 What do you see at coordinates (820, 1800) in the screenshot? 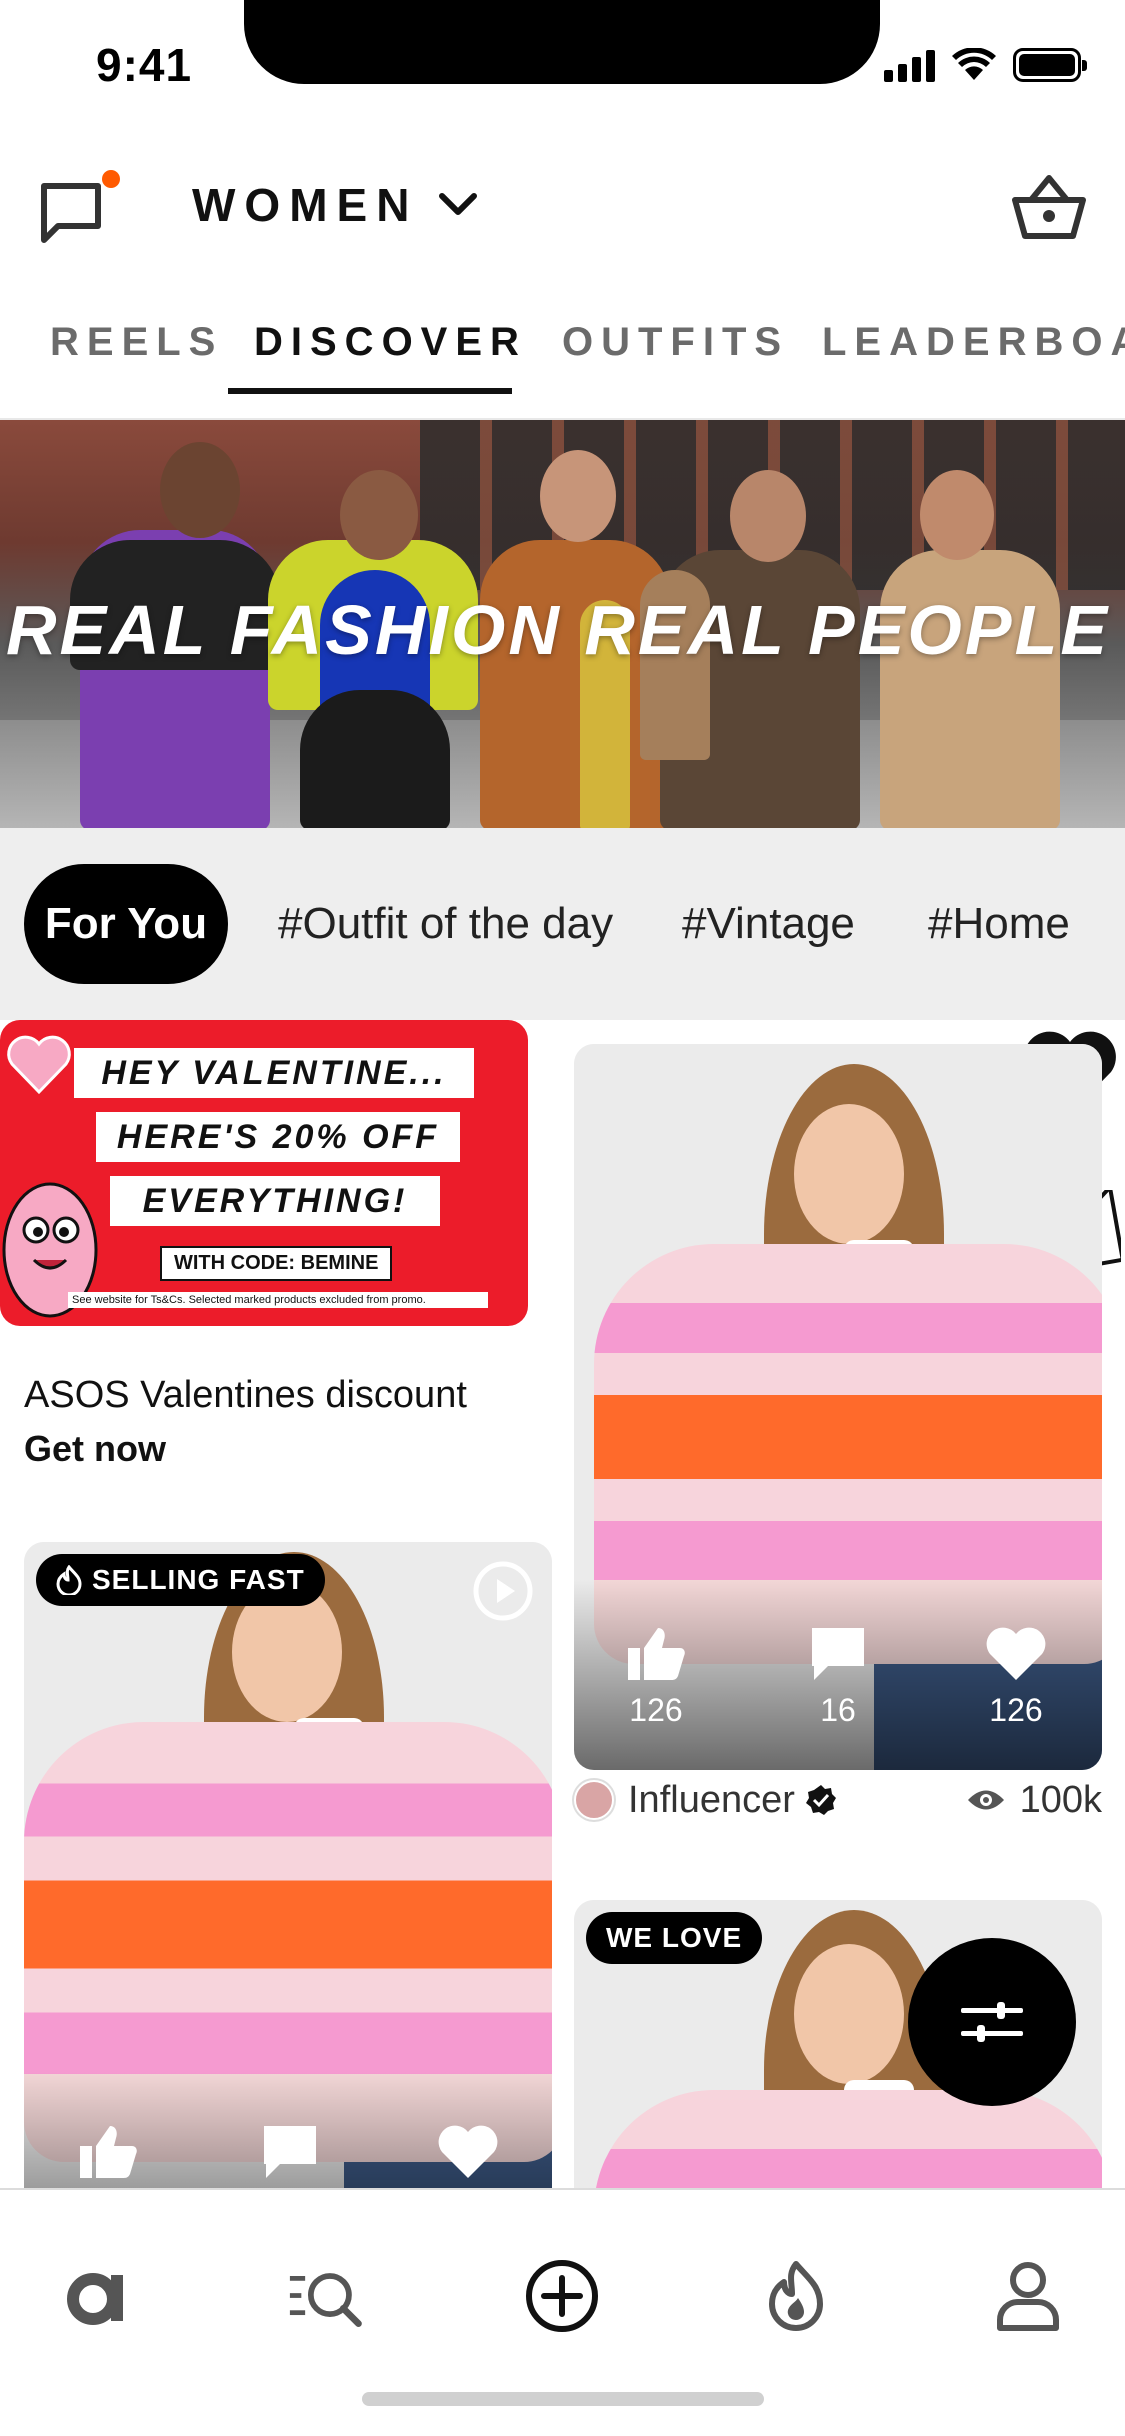
I see `verified-badge-icon` at bounding box center [820, 1800].